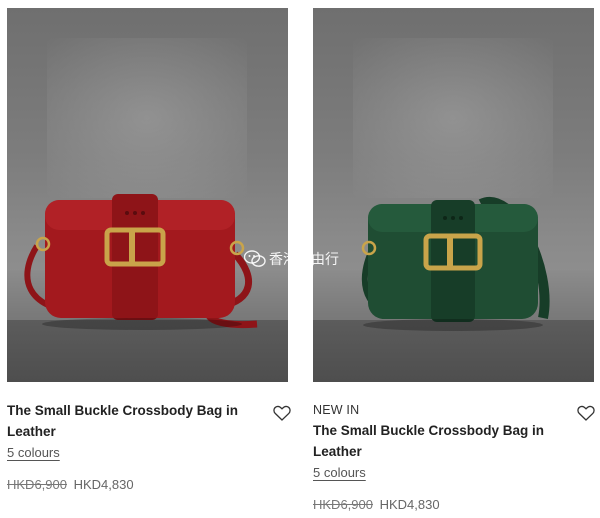  What do you see at coordinates (336, 410) in the screenshot?
I see `new-in-badge: NEW IN` at bounding box center [336, 410].